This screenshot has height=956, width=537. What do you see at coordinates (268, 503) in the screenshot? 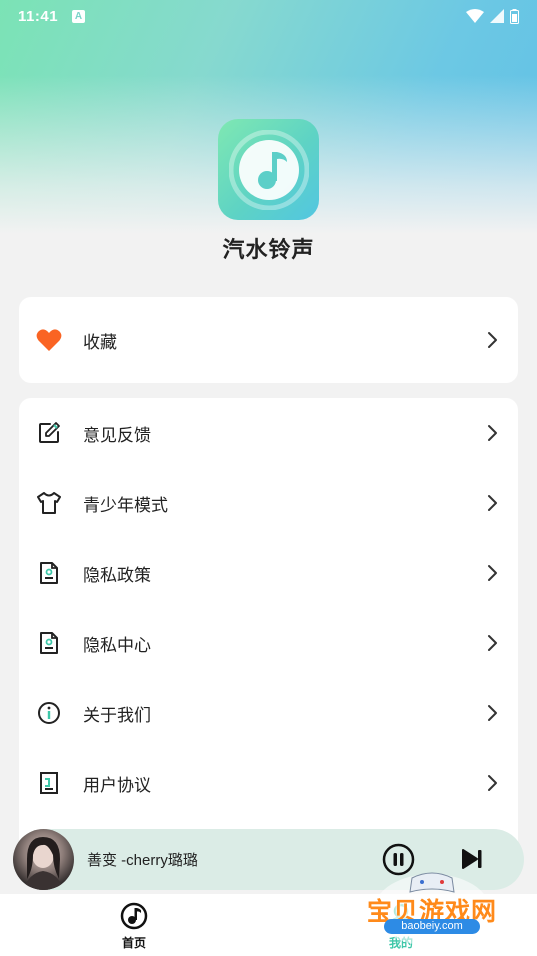
I see `menu-item-teen-mode: 青少年模式` at bounding box center [268, 503].